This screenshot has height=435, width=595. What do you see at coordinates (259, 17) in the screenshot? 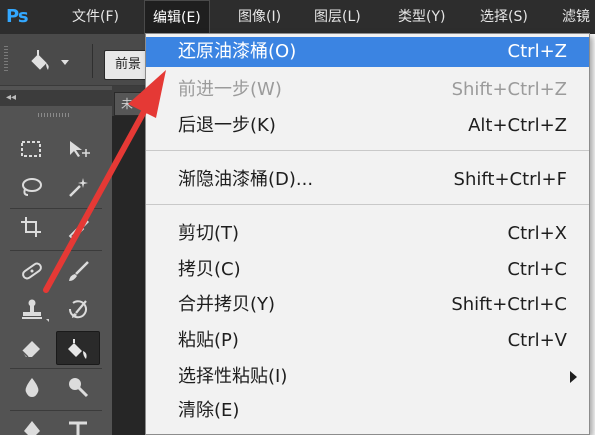
I see `menu-image: 图像(I)` at bounding box center [259, 17].